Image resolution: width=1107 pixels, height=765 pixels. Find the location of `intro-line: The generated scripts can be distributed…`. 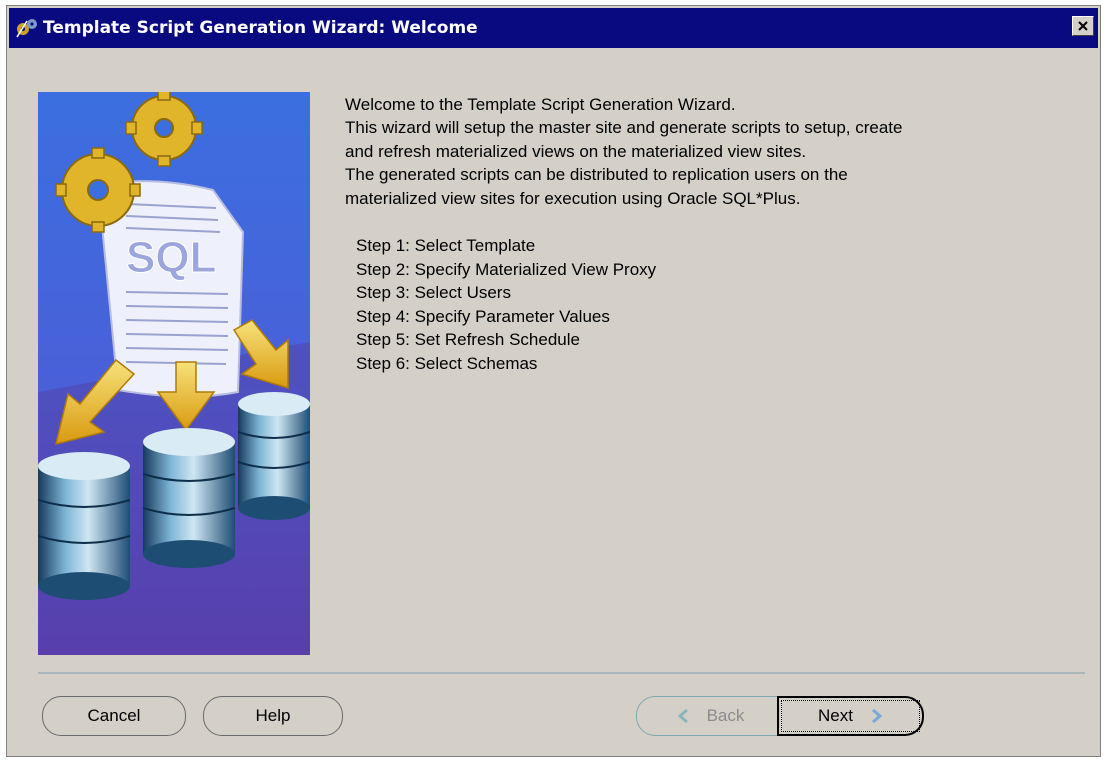

intro-line: The generated scripts can be distributed… is located at coordinates (596, 175).